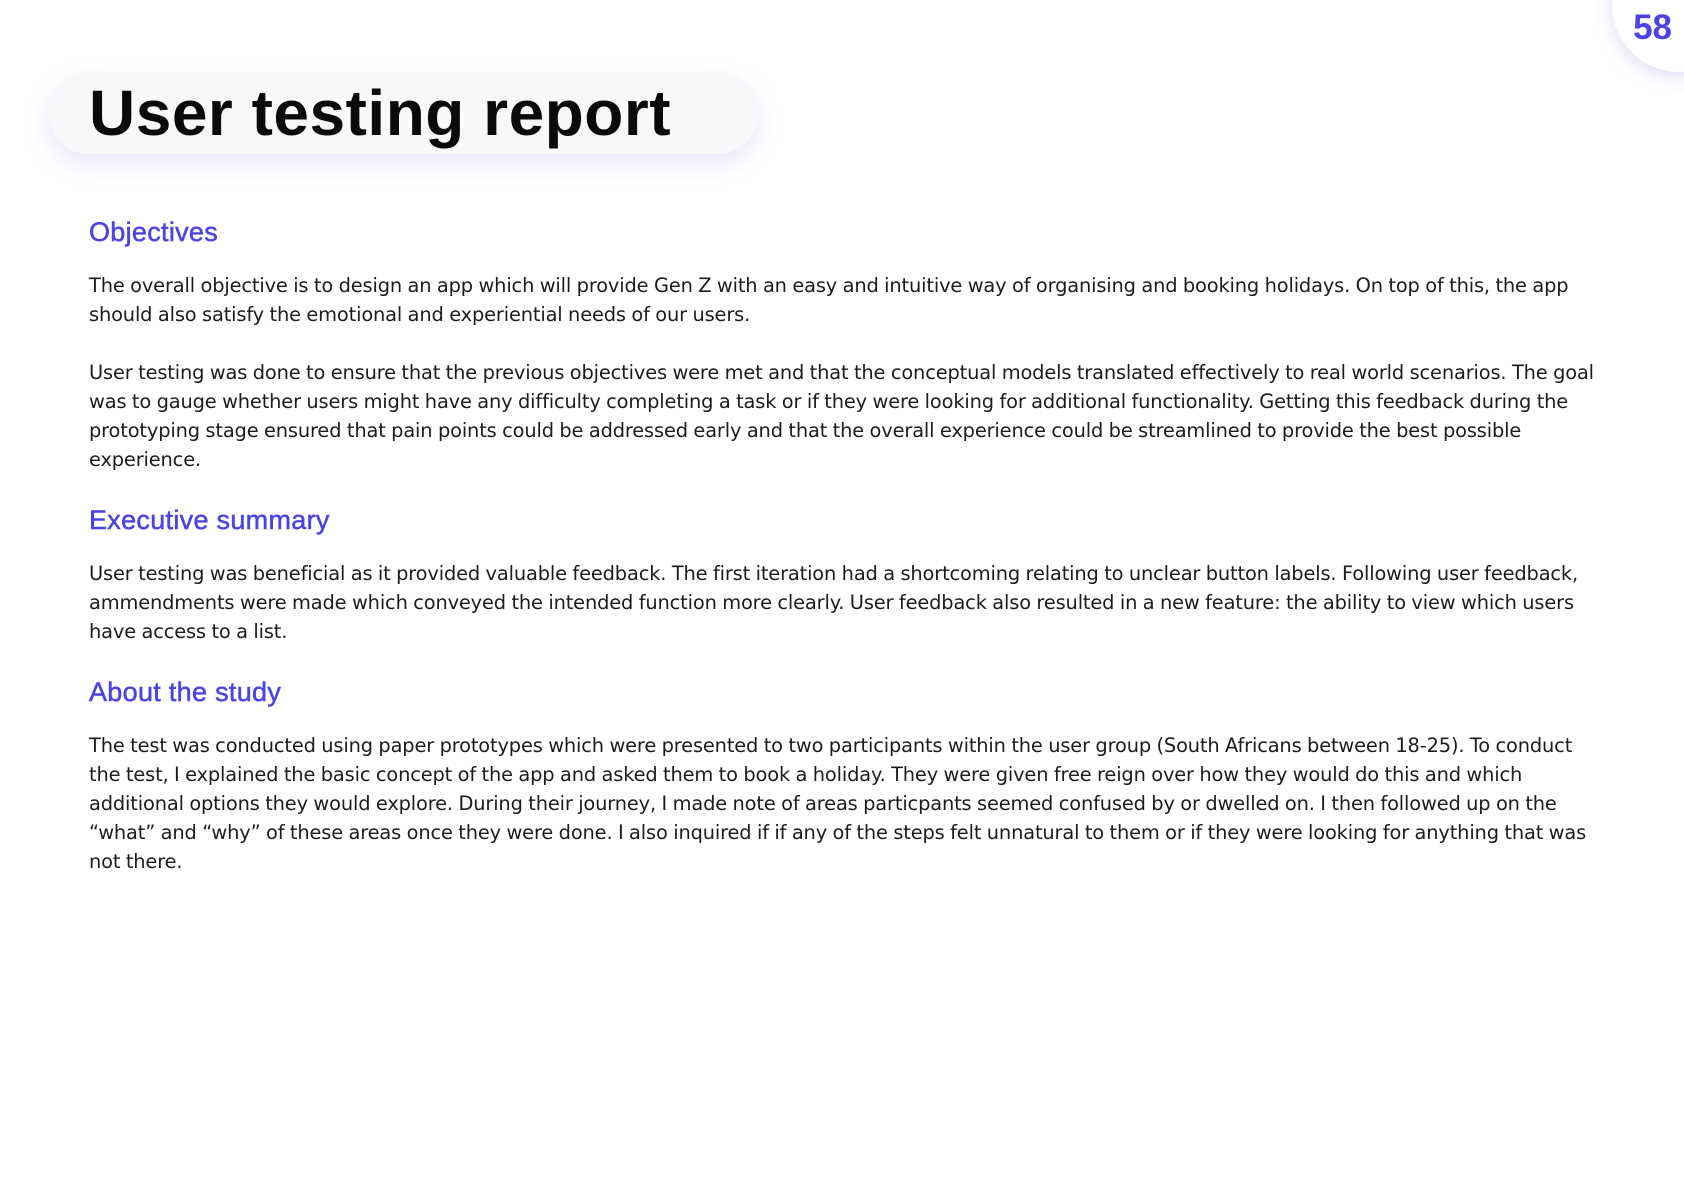  Describe the element at coordinates (185, 692) in the screenshot. I see `section-heading-about-the-study: About the study` at that location.